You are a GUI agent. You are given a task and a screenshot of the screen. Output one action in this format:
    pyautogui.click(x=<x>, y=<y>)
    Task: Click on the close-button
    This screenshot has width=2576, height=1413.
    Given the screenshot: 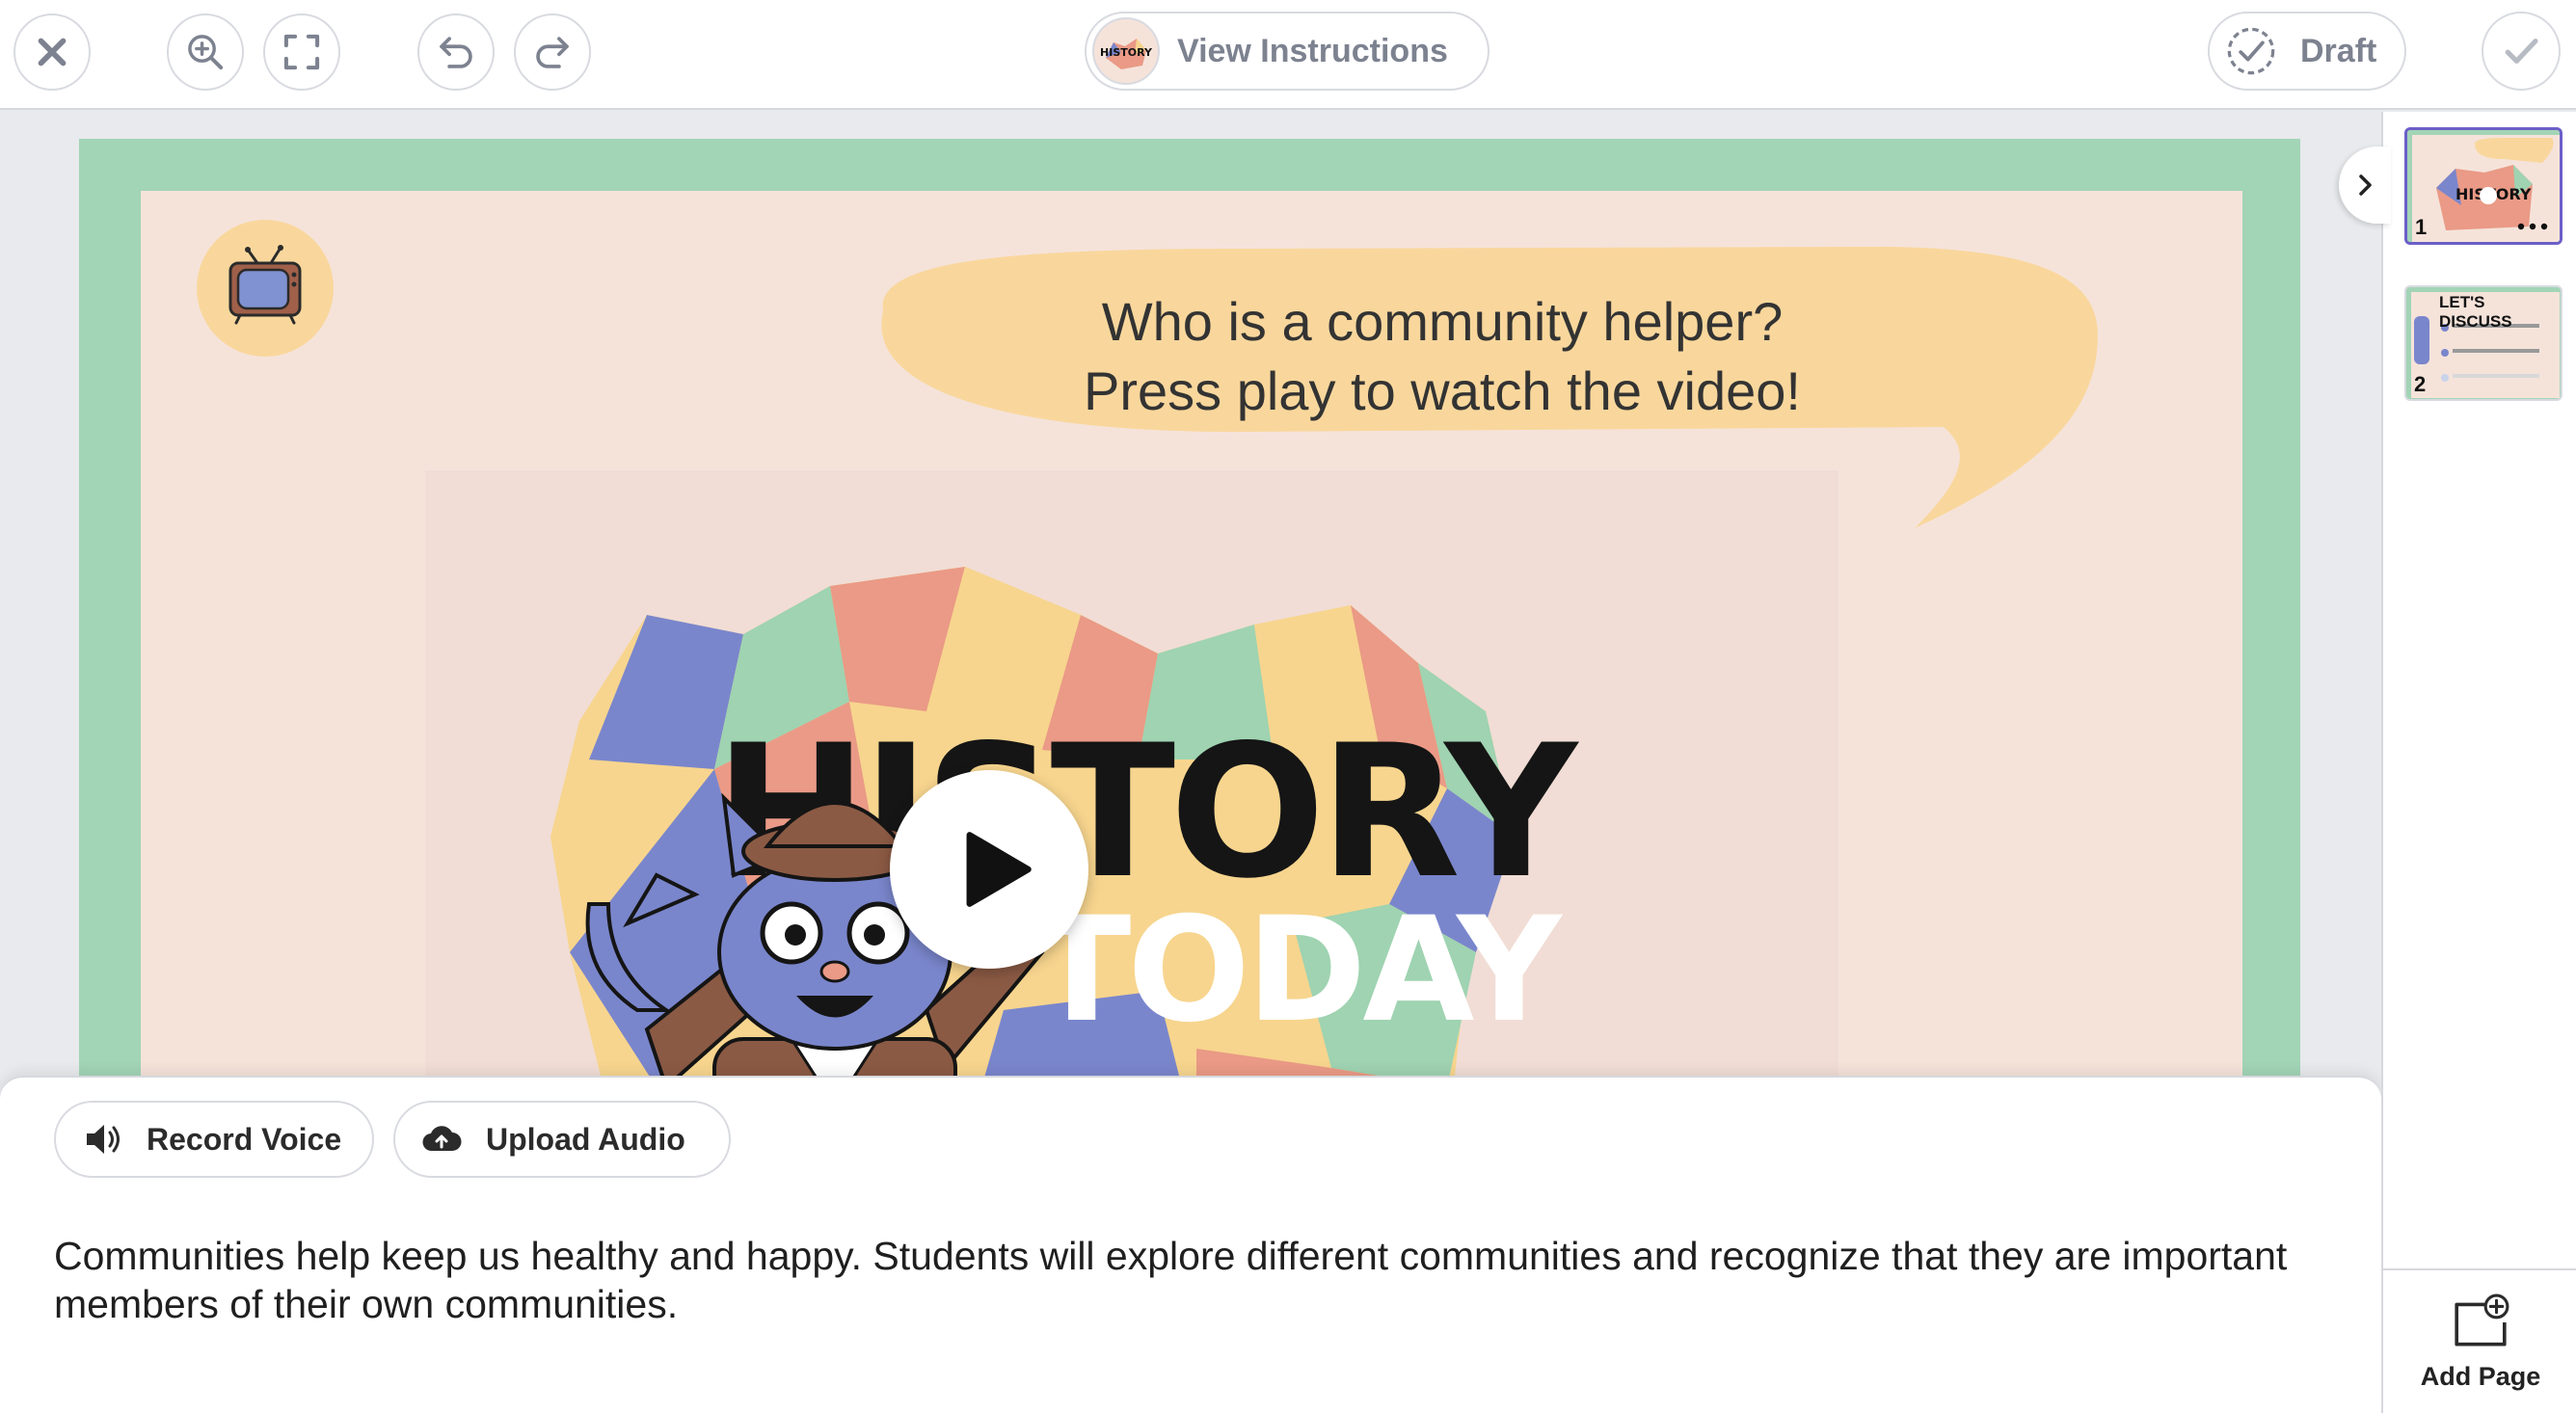 What is the action you would take?
    pyautogui.click(x=52, y=52)
    